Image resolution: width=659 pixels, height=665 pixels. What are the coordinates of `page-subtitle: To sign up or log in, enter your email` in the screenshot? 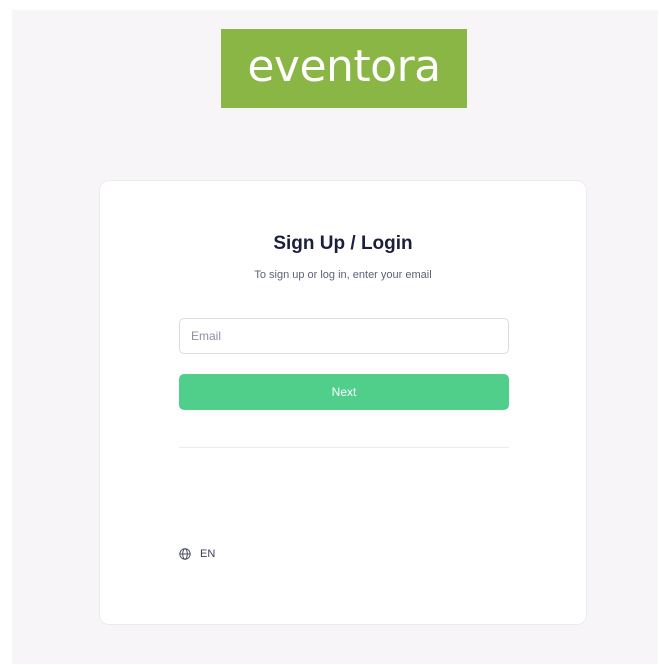 It's located at (343, 275).